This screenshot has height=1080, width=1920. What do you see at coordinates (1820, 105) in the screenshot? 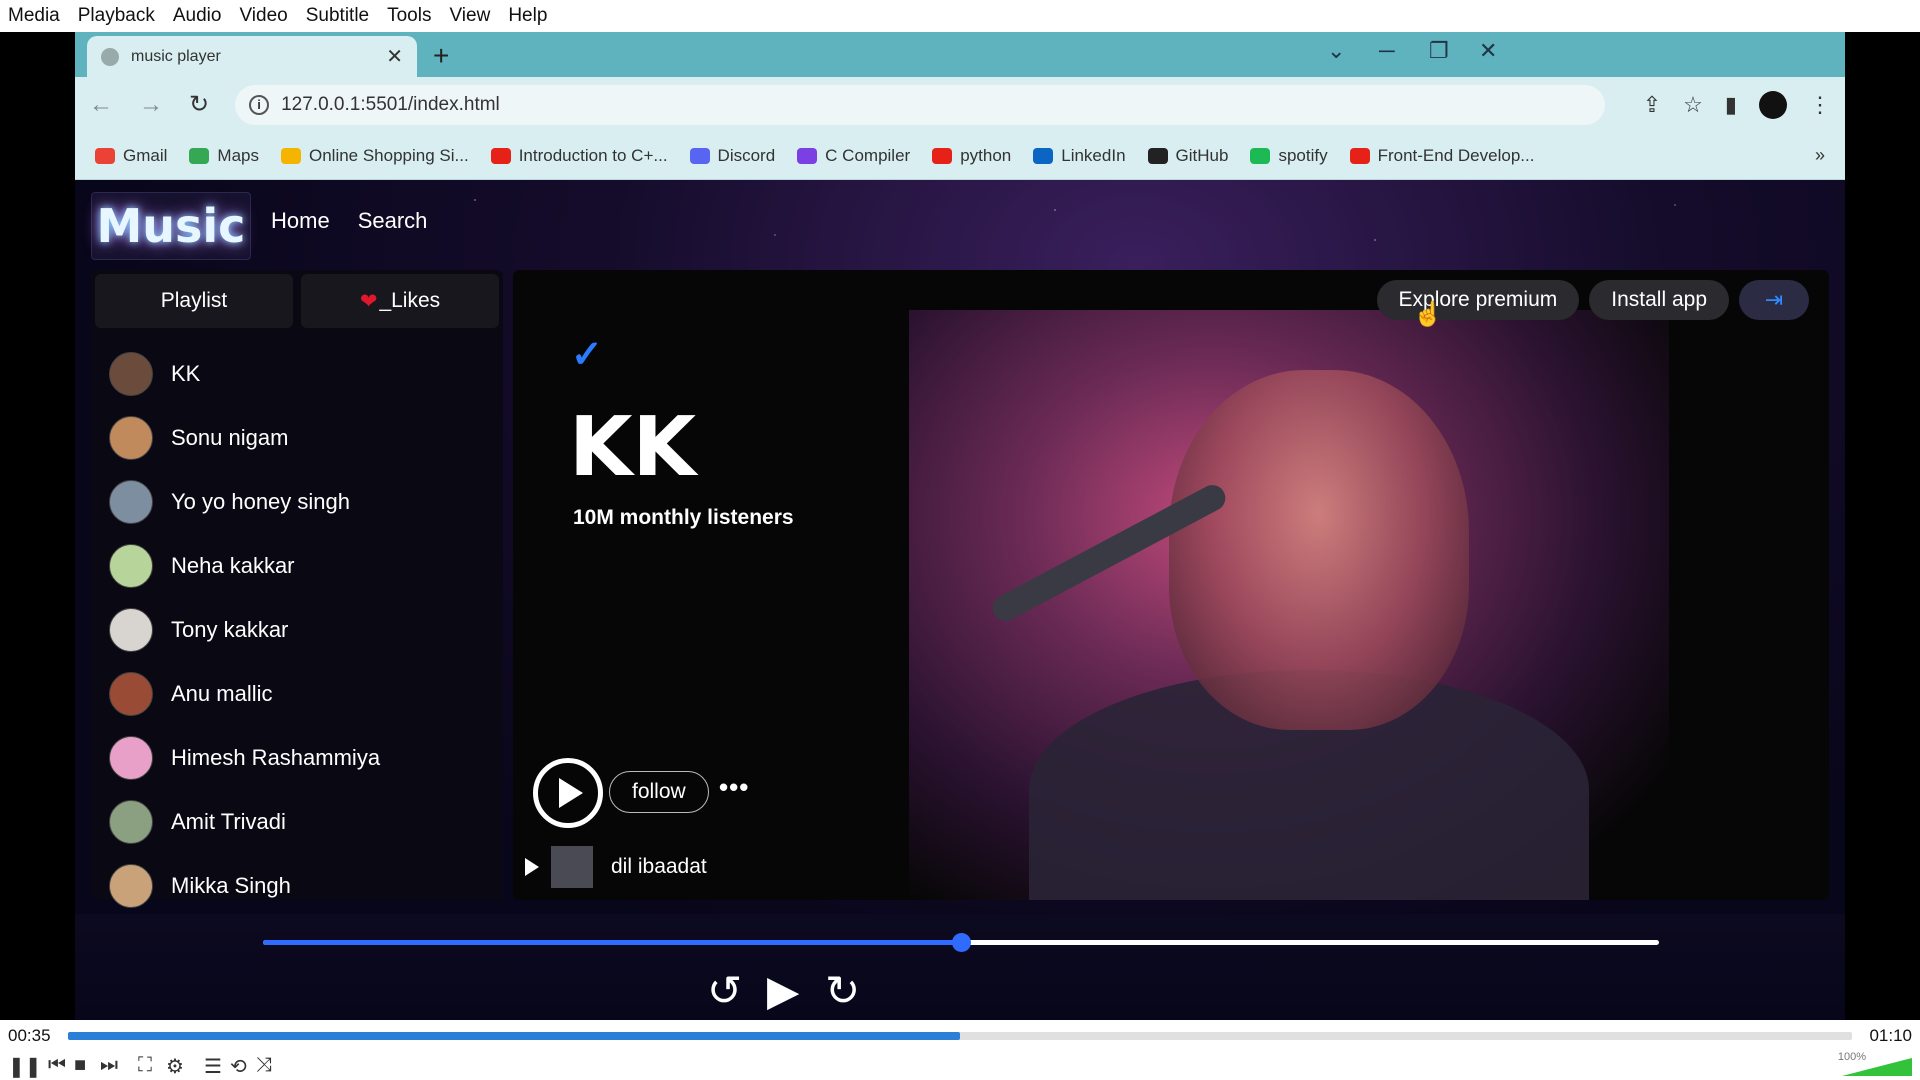
I see `kebab-menu-icon: ⋮` at bounding box center [1820, 105].